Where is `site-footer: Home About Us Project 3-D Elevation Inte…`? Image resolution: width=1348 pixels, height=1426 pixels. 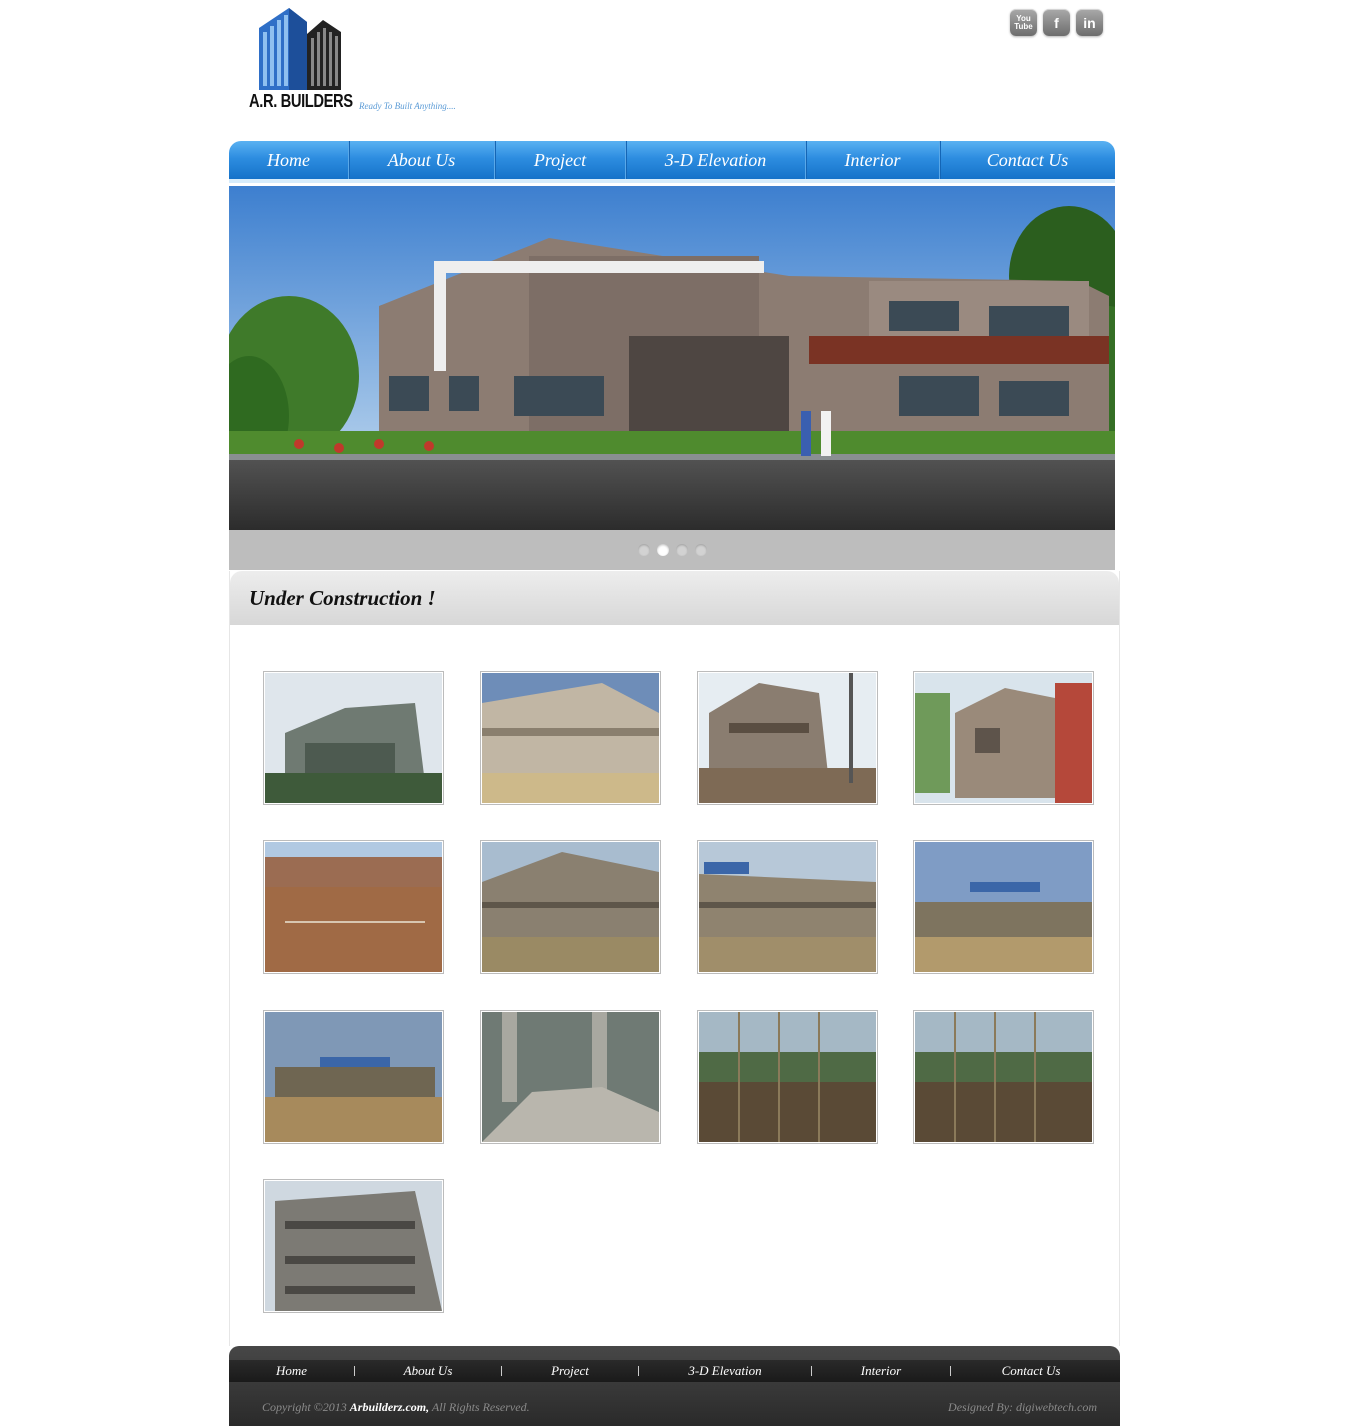
site-footer: Home About Us Project 3-D Elevation Inte… is located at coordinates (674, 1386).